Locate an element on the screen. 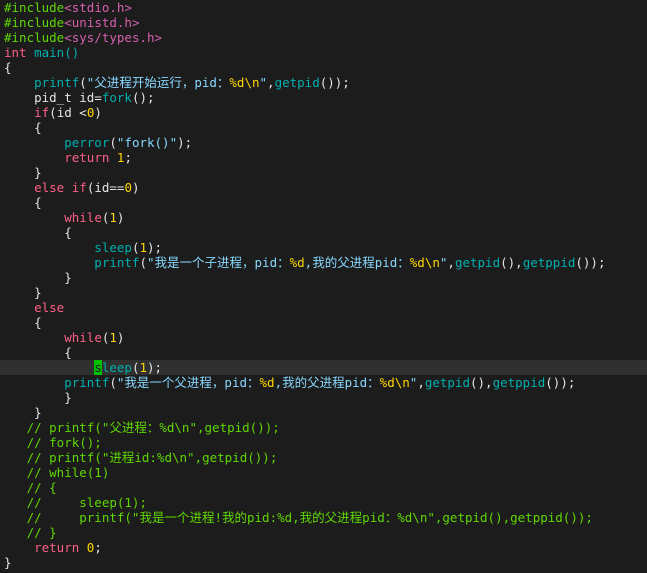  code-token-header: <unistd.h> is located at coordinates (102, 22).